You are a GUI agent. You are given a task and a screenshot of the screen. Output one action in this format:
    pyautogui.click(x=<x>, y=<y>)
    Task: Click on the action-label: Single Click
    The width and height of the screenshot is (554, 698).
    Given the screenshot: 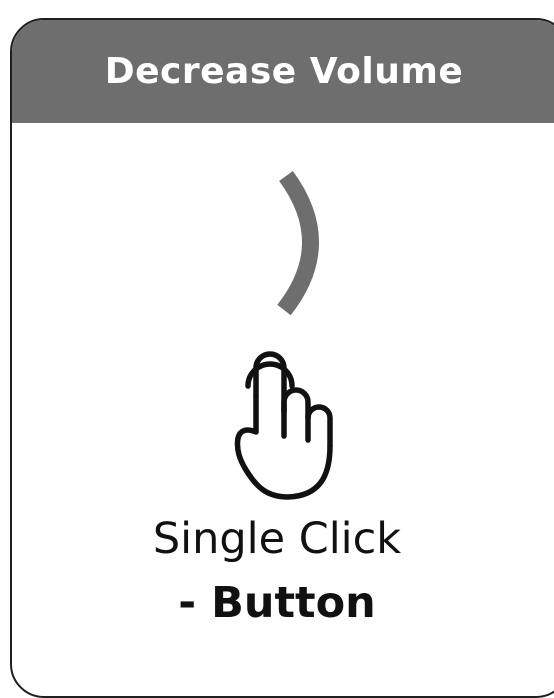 What is the action you would take?
    pyautogui.click(x=277, y=539)
    